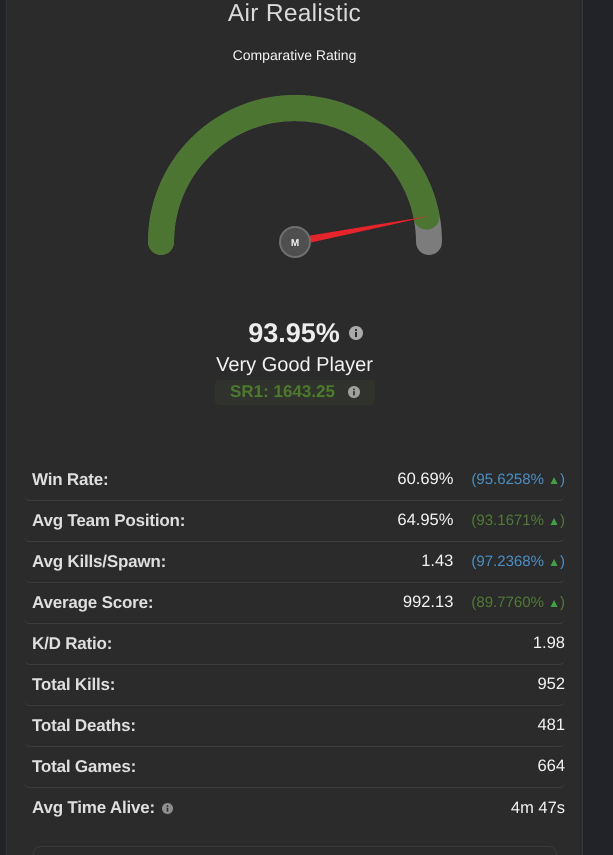 This screenshot has height=855, width=613. Describe the element at coordinates (93, 808) in the screenshot. I see `stat-label: Avg Time Alive:` at that location.